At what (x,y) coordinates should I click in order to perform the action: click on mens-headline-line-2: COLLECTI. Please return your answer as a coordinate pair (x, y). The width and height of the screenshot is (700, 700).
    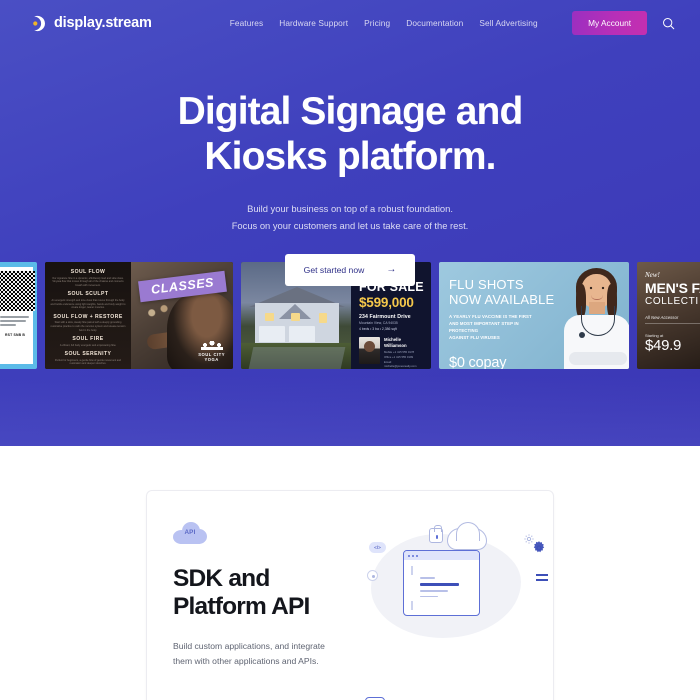
    Looking at the image, I should click on (672, 301).